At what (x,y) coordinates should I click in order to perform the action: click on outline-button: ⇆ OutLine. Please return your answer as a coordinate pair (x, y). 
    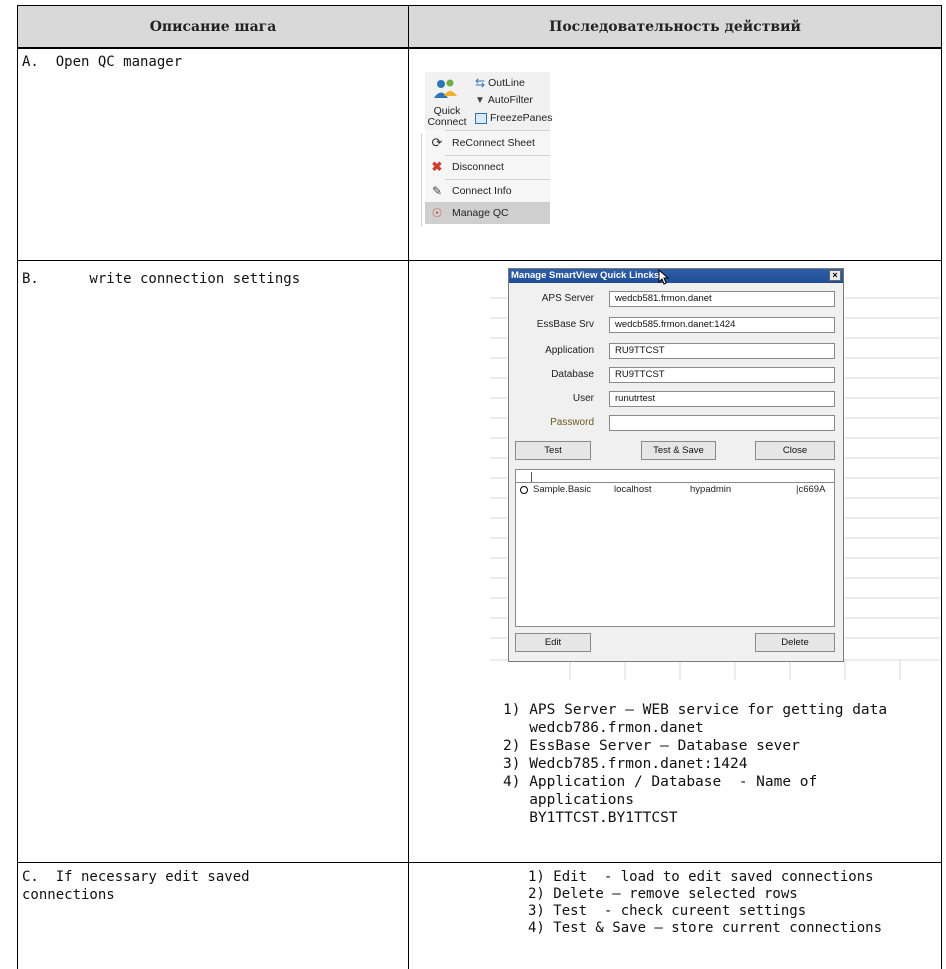
    Looking at the image, I should click on (500, 83).